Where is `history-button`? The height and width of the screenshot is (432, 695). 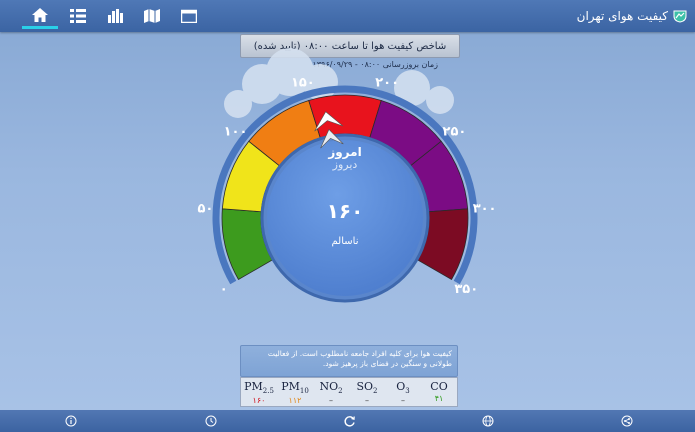
history-button is located at coordinates (211, 421).